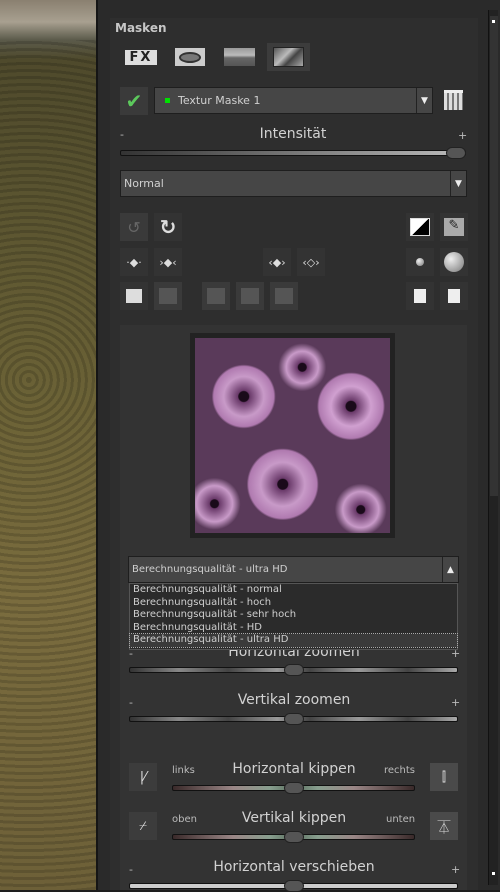 The height and width of the screenshot is (892, 500). I want to click on mask-intersect-icon, so click(284, 296).